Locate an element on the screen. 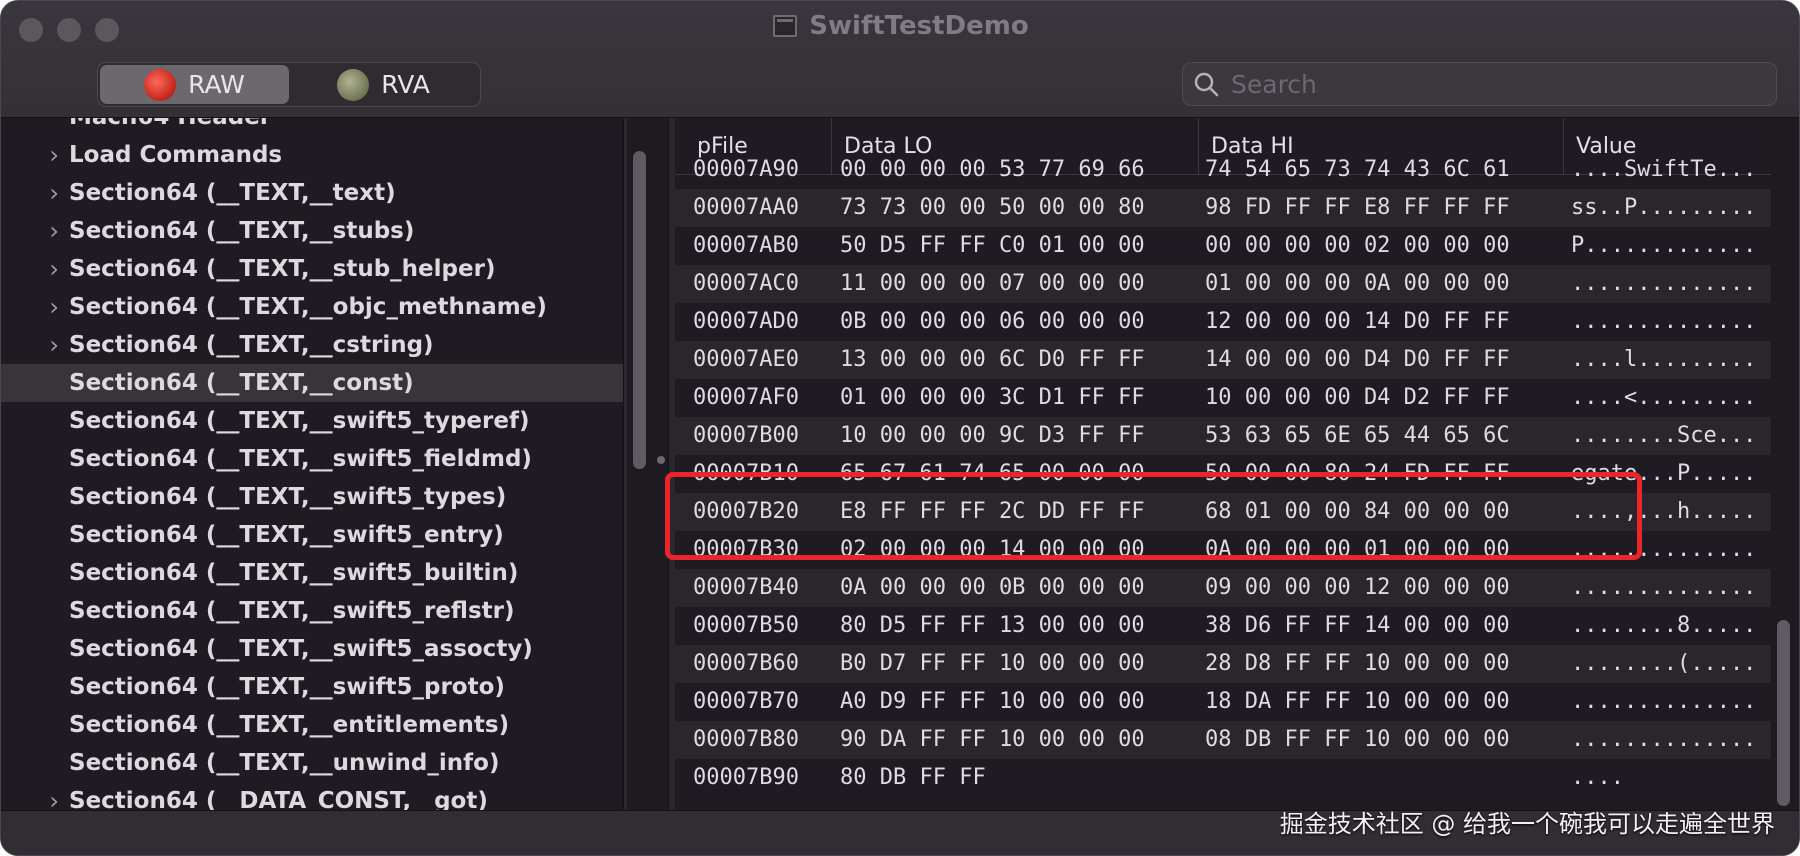 Image resolution: width=1800 pixels, height=856 pixels. tree-item: Section64 (__TEXT,__swift5_builtin) is located at coordinates (312, 573).